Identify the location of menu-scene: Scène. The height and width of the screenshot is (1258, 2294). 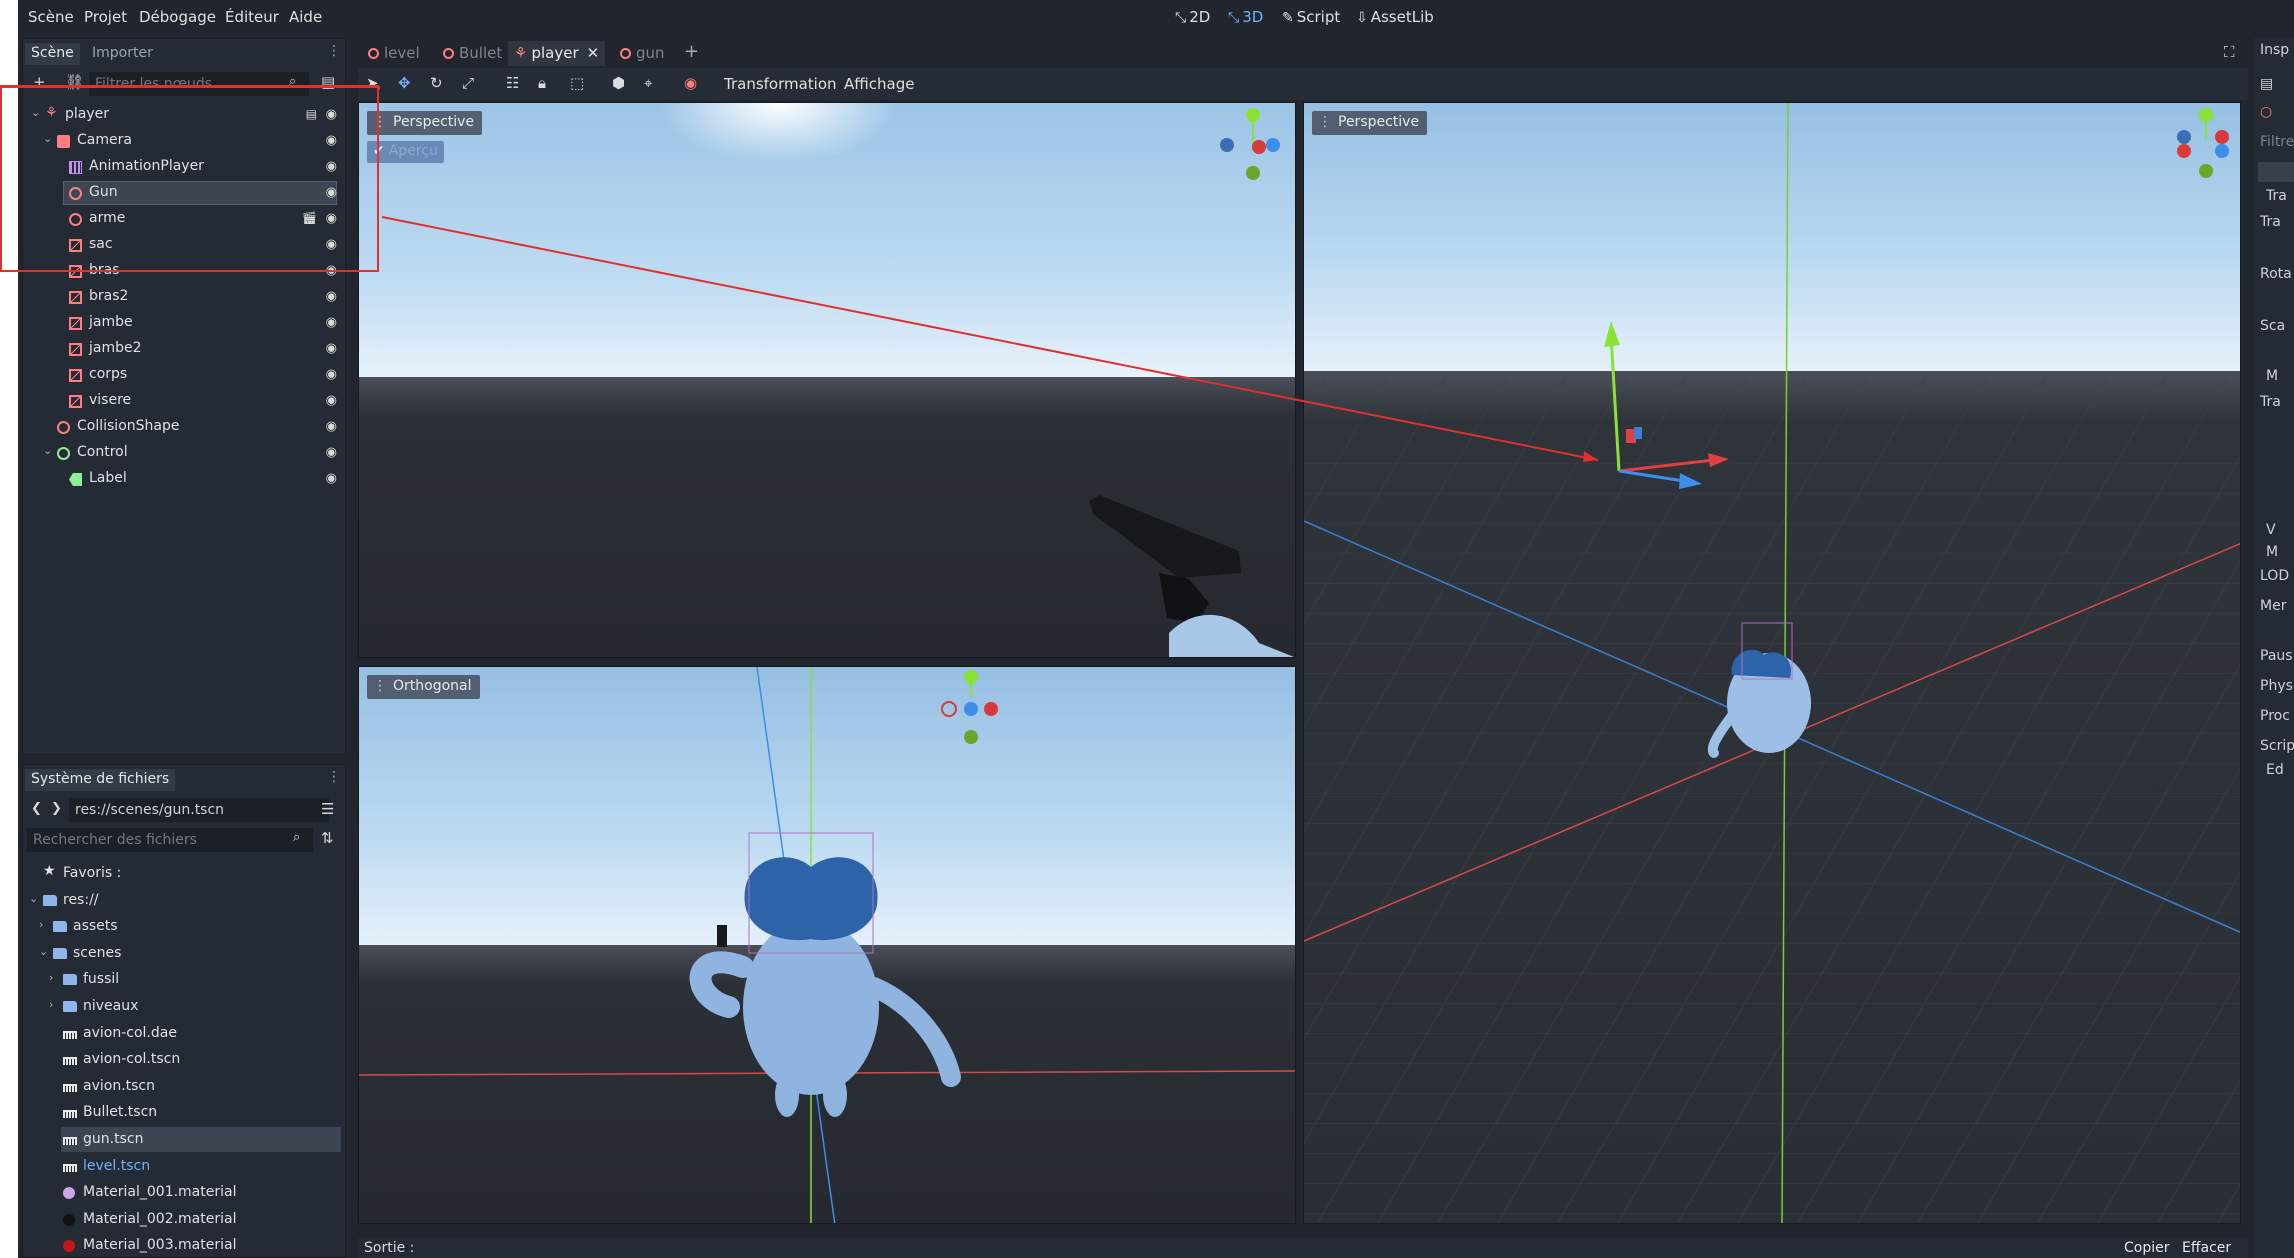
(51, 17).